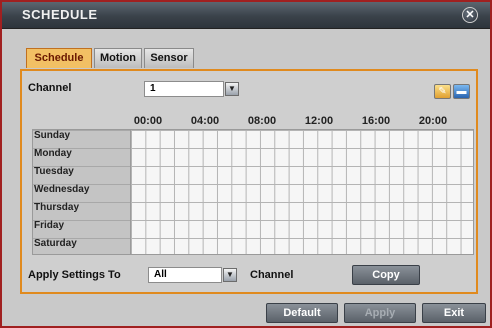 This screenshot has height=328, width=492. What do you see at coordinates (160, 274) in the screenshot?
I see `apply-target-value: All` at bounding box center [160, 274].